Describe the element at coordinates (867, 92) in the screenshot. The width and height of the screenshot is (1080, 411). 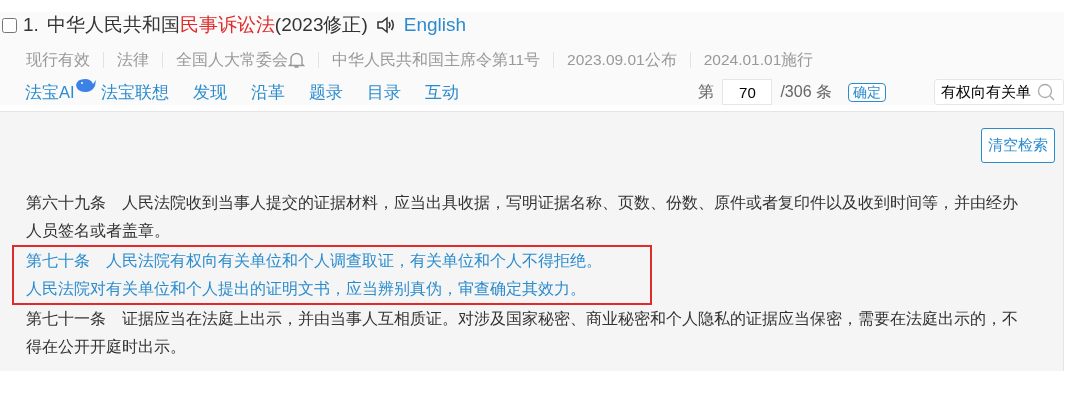
I see `confirm-button: 确定` at that location.